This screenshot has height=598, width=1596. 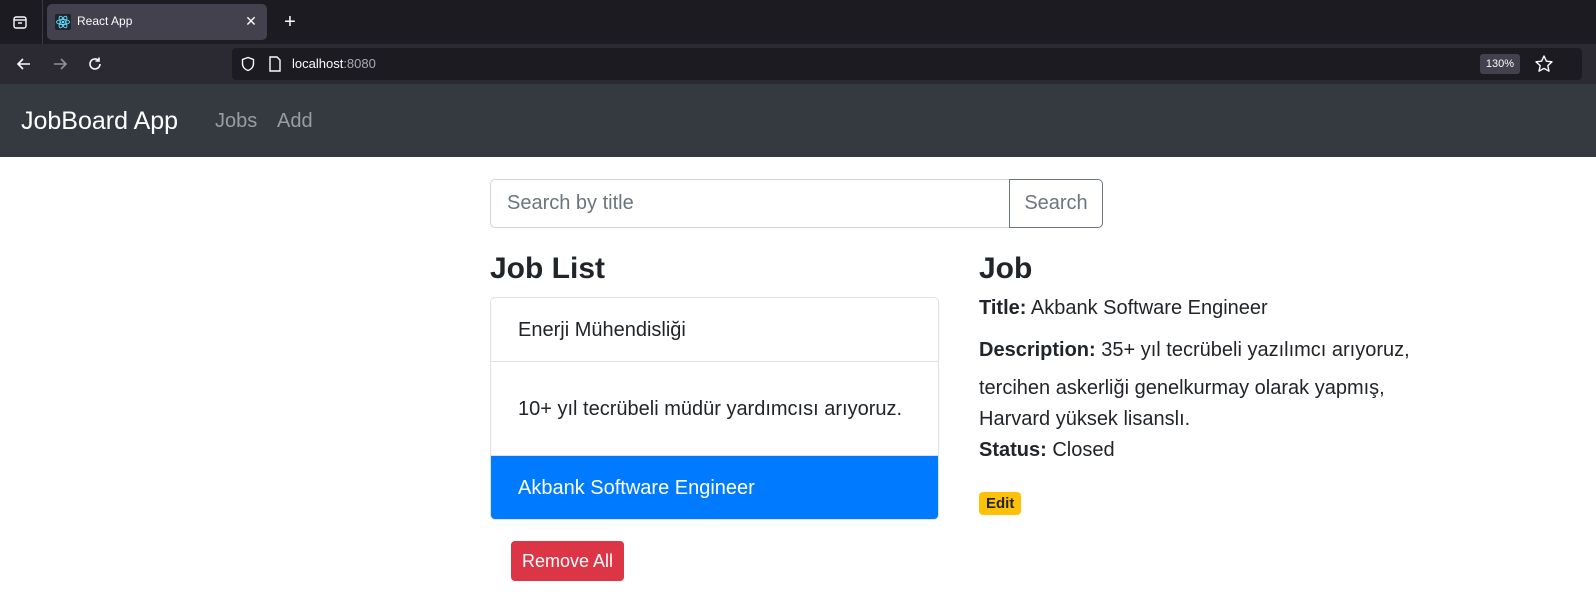 What do you see at coordinates (318, 63) in the screenshot?
I see `url-host: localhost` at bounding box center [318, 63].